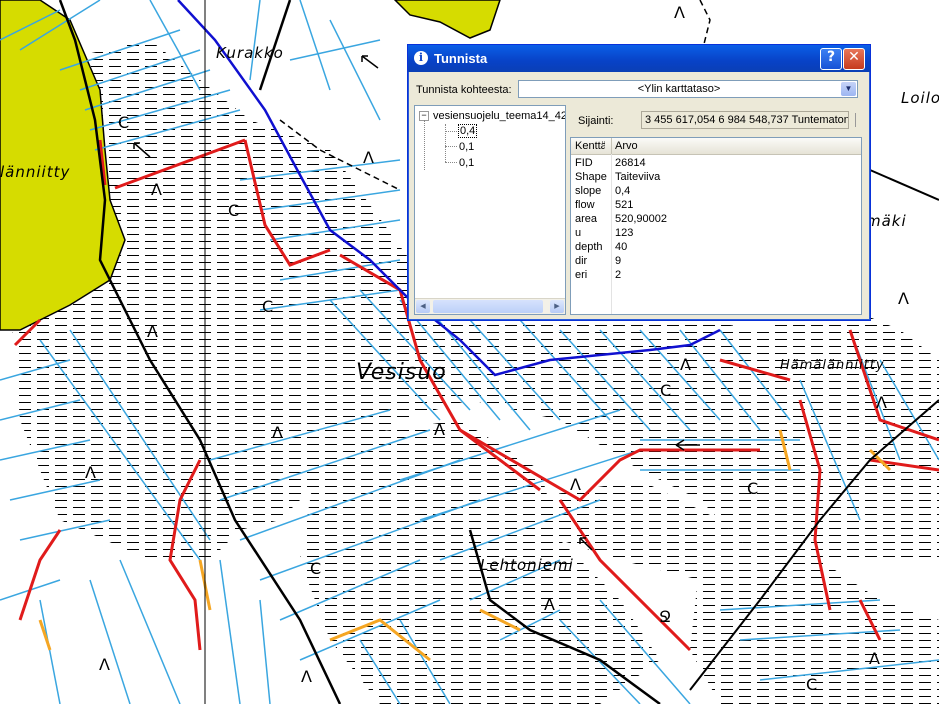 This screenshot has width=939, height=704. I want to click on map-label-hamalanniitty: Hämälänniitty, so click(832, 365).